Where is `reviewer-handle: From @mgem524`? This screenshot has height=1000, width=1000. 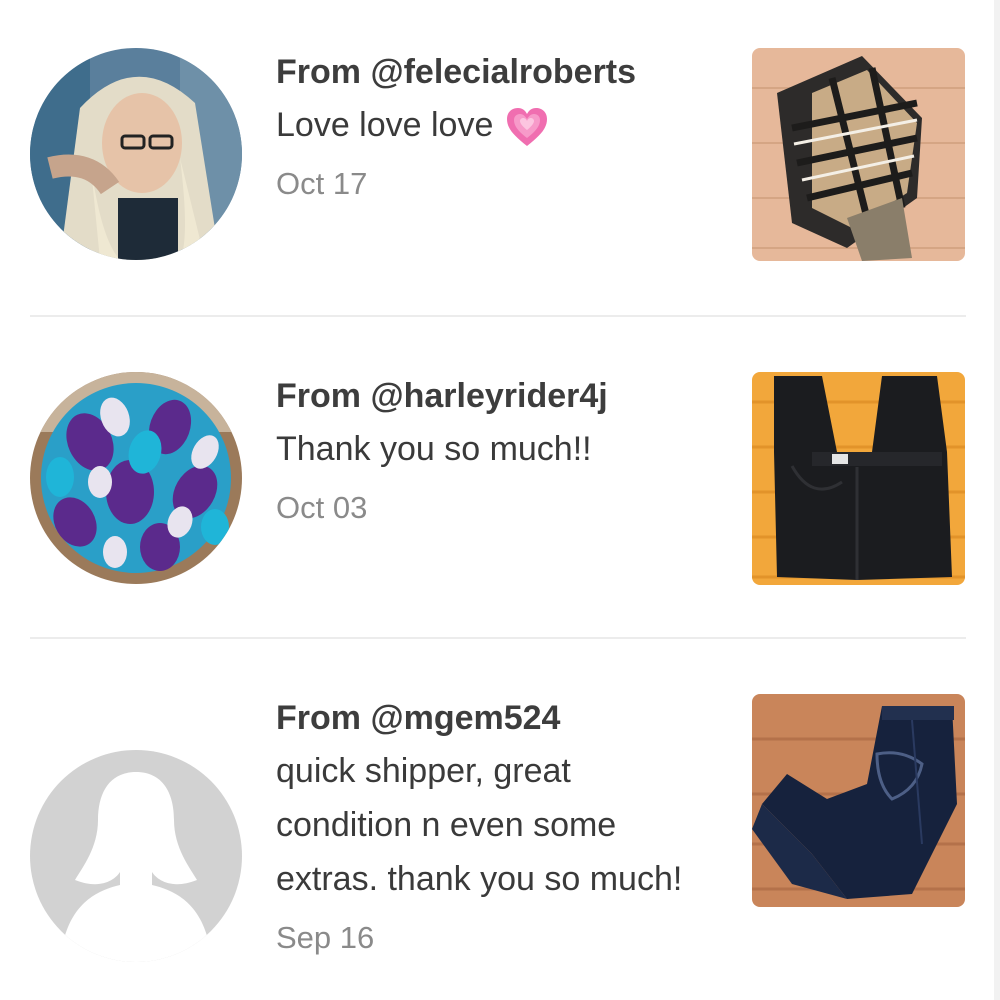
reviewer-handle: From @mgem524 is located at coordinates (496, 718).